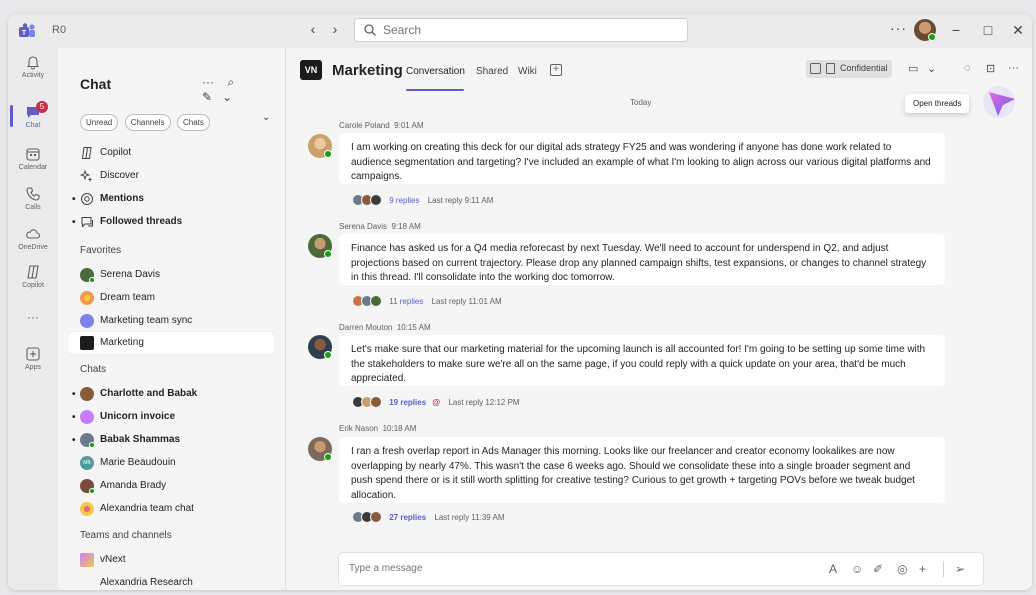 Image resolution: width=1036 pixels, height=595 pixels. Describe the element at coordinates (171, 560) in the screenshot. I see `list-item-vnext: vNext` at that location.